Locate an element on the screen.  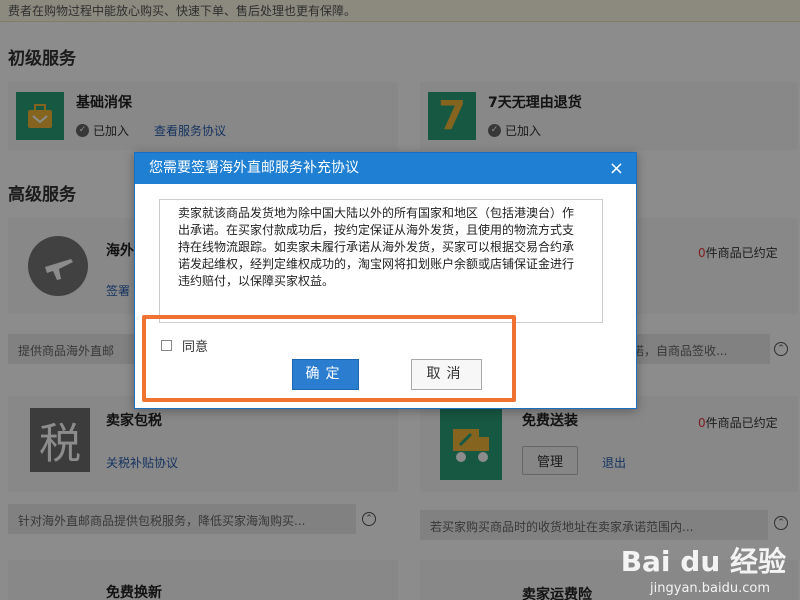
watermark-url: jingyan.baidu.com is located at coordinates (710, 588).